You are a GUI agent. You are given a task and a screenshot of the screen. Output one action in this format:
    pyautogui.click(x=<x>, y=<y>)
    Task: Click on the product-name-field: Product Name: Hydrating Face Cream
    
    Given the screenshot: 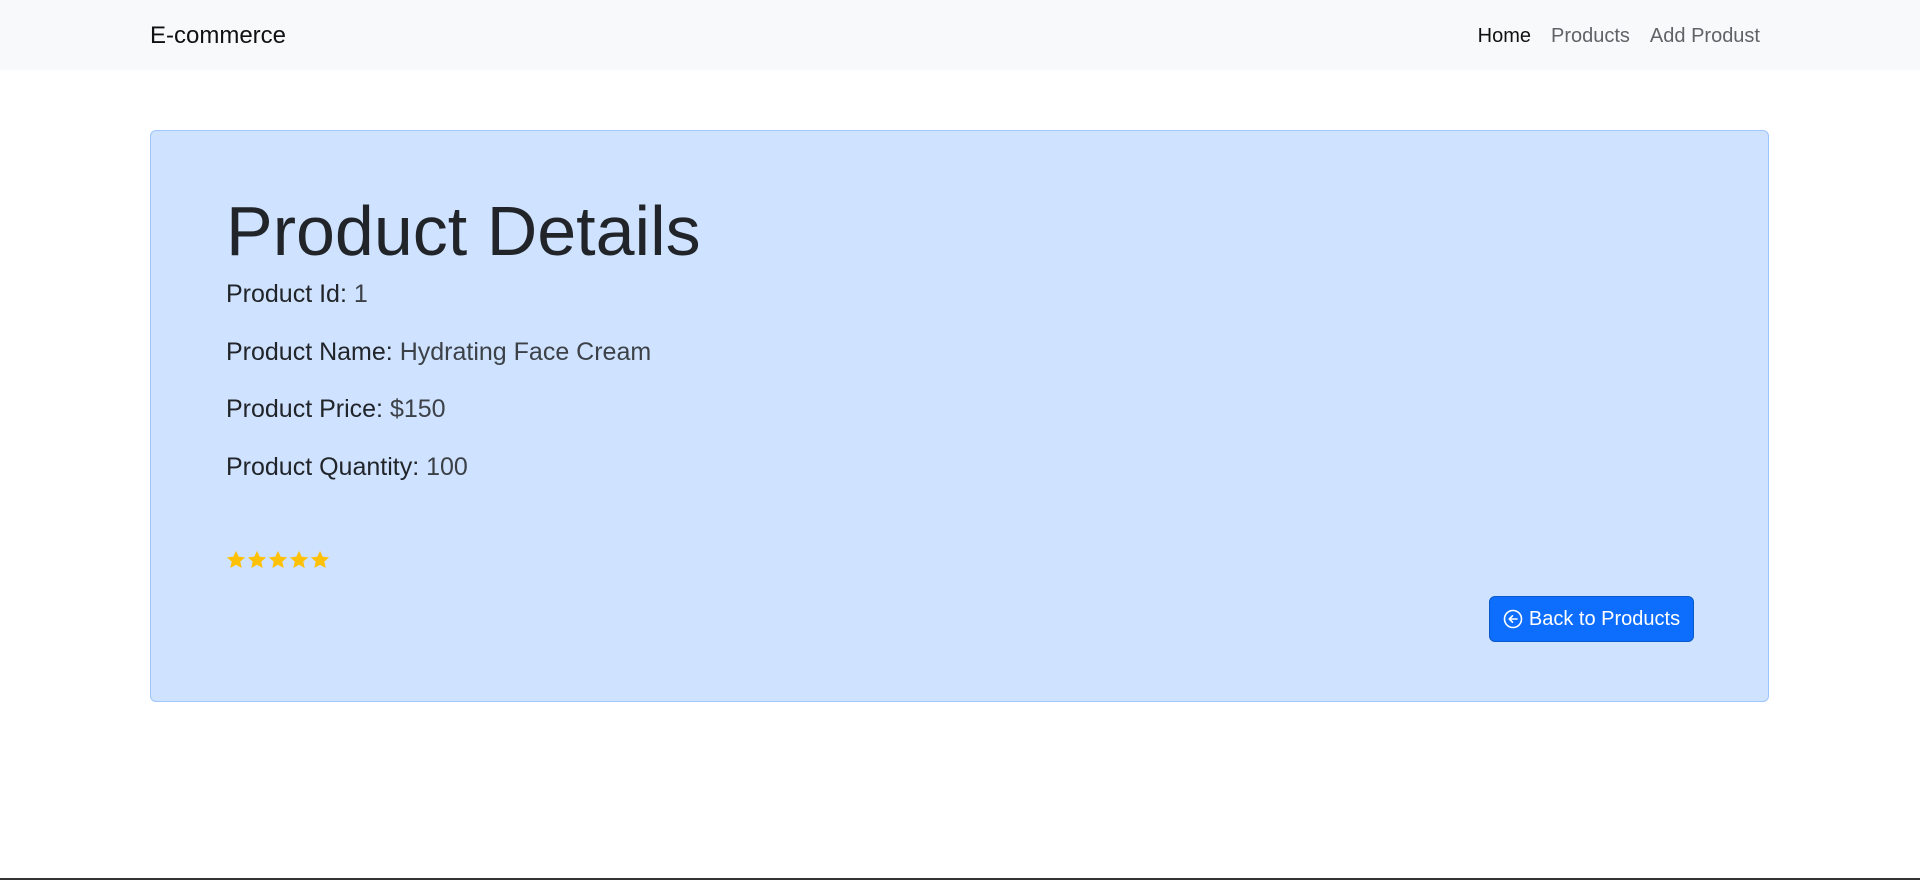 What is the action you would take?
    pyautogui.click(x=438, y=352)
    